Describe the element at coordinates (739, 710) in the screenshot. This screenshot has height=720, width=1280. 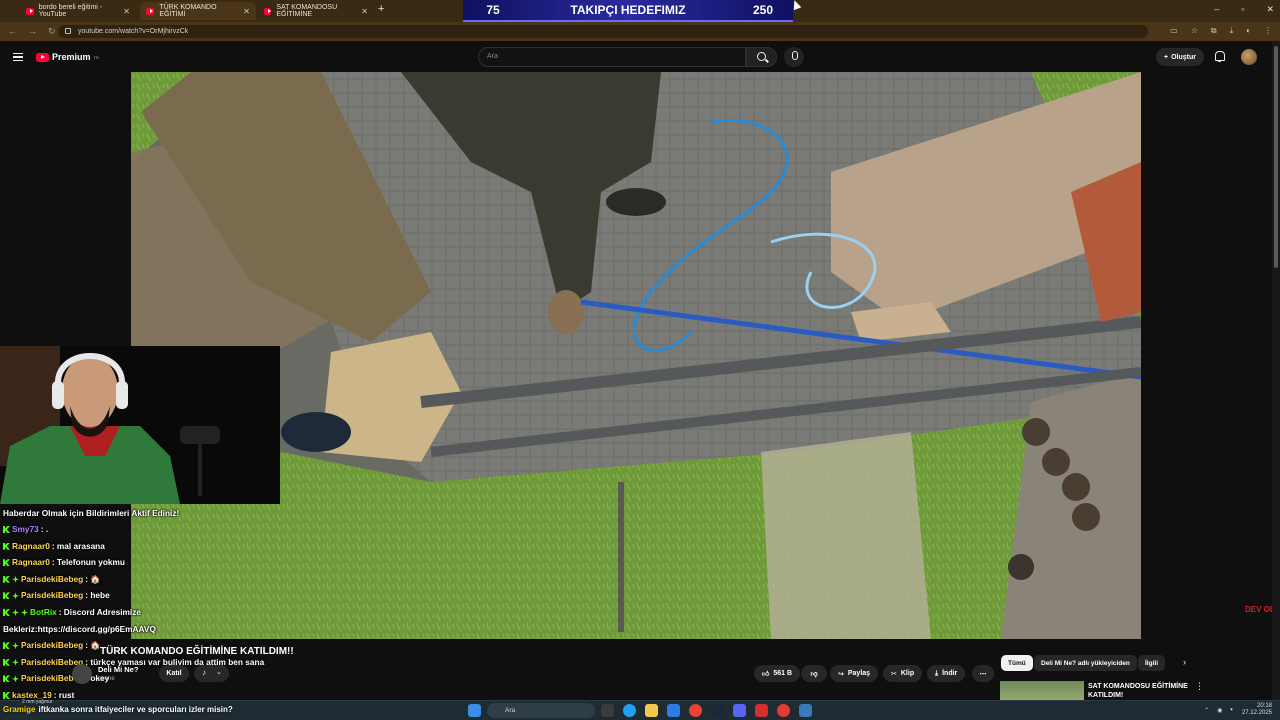
I see `discord-icon` at that location.